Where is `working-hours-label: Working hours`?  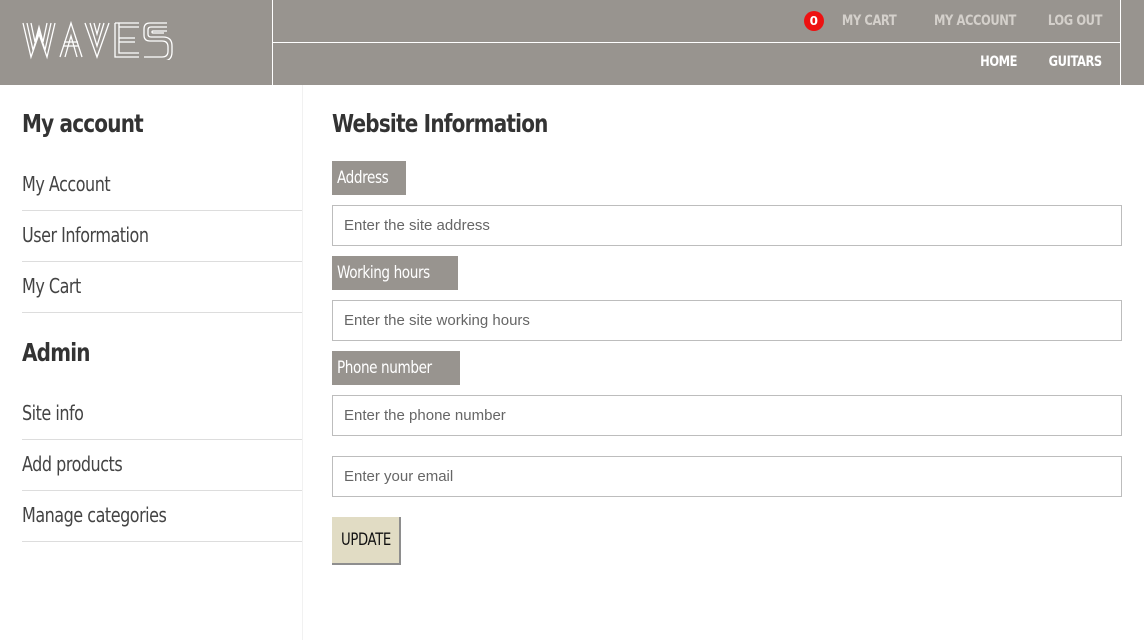
working-hours-label: Working hours is located at coordinates (395, 273).